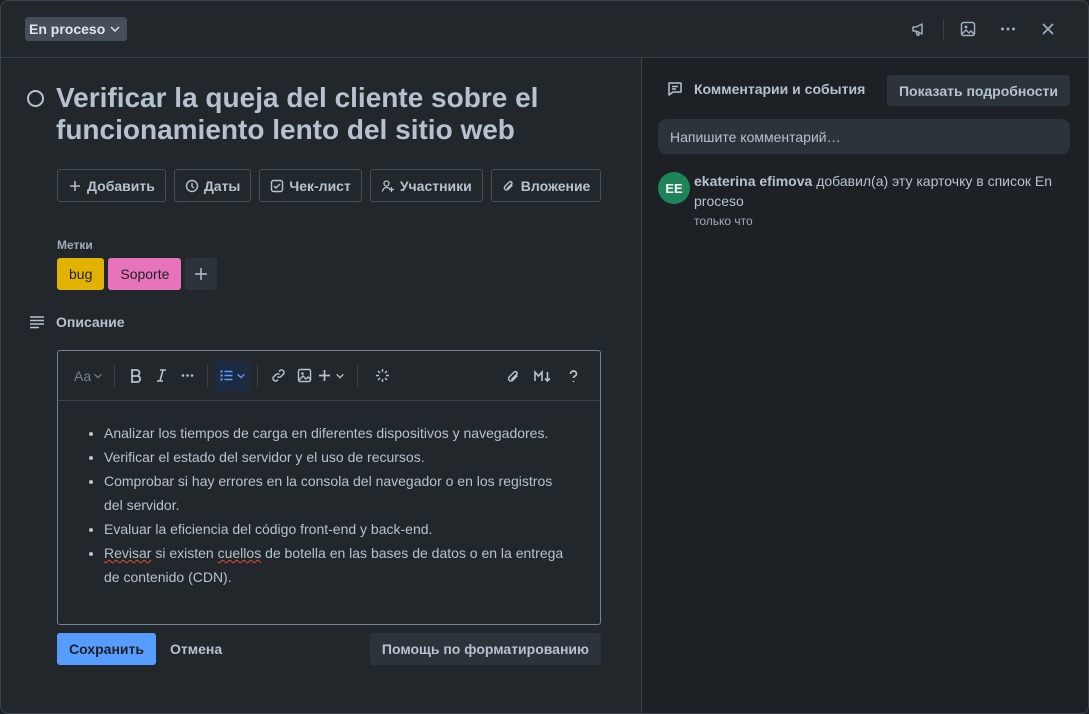 This screenshot has width=1089, height=714. Describe the element at coordinates (67, 29) in the screenshot. I see `status-label: En proceso` at that location.